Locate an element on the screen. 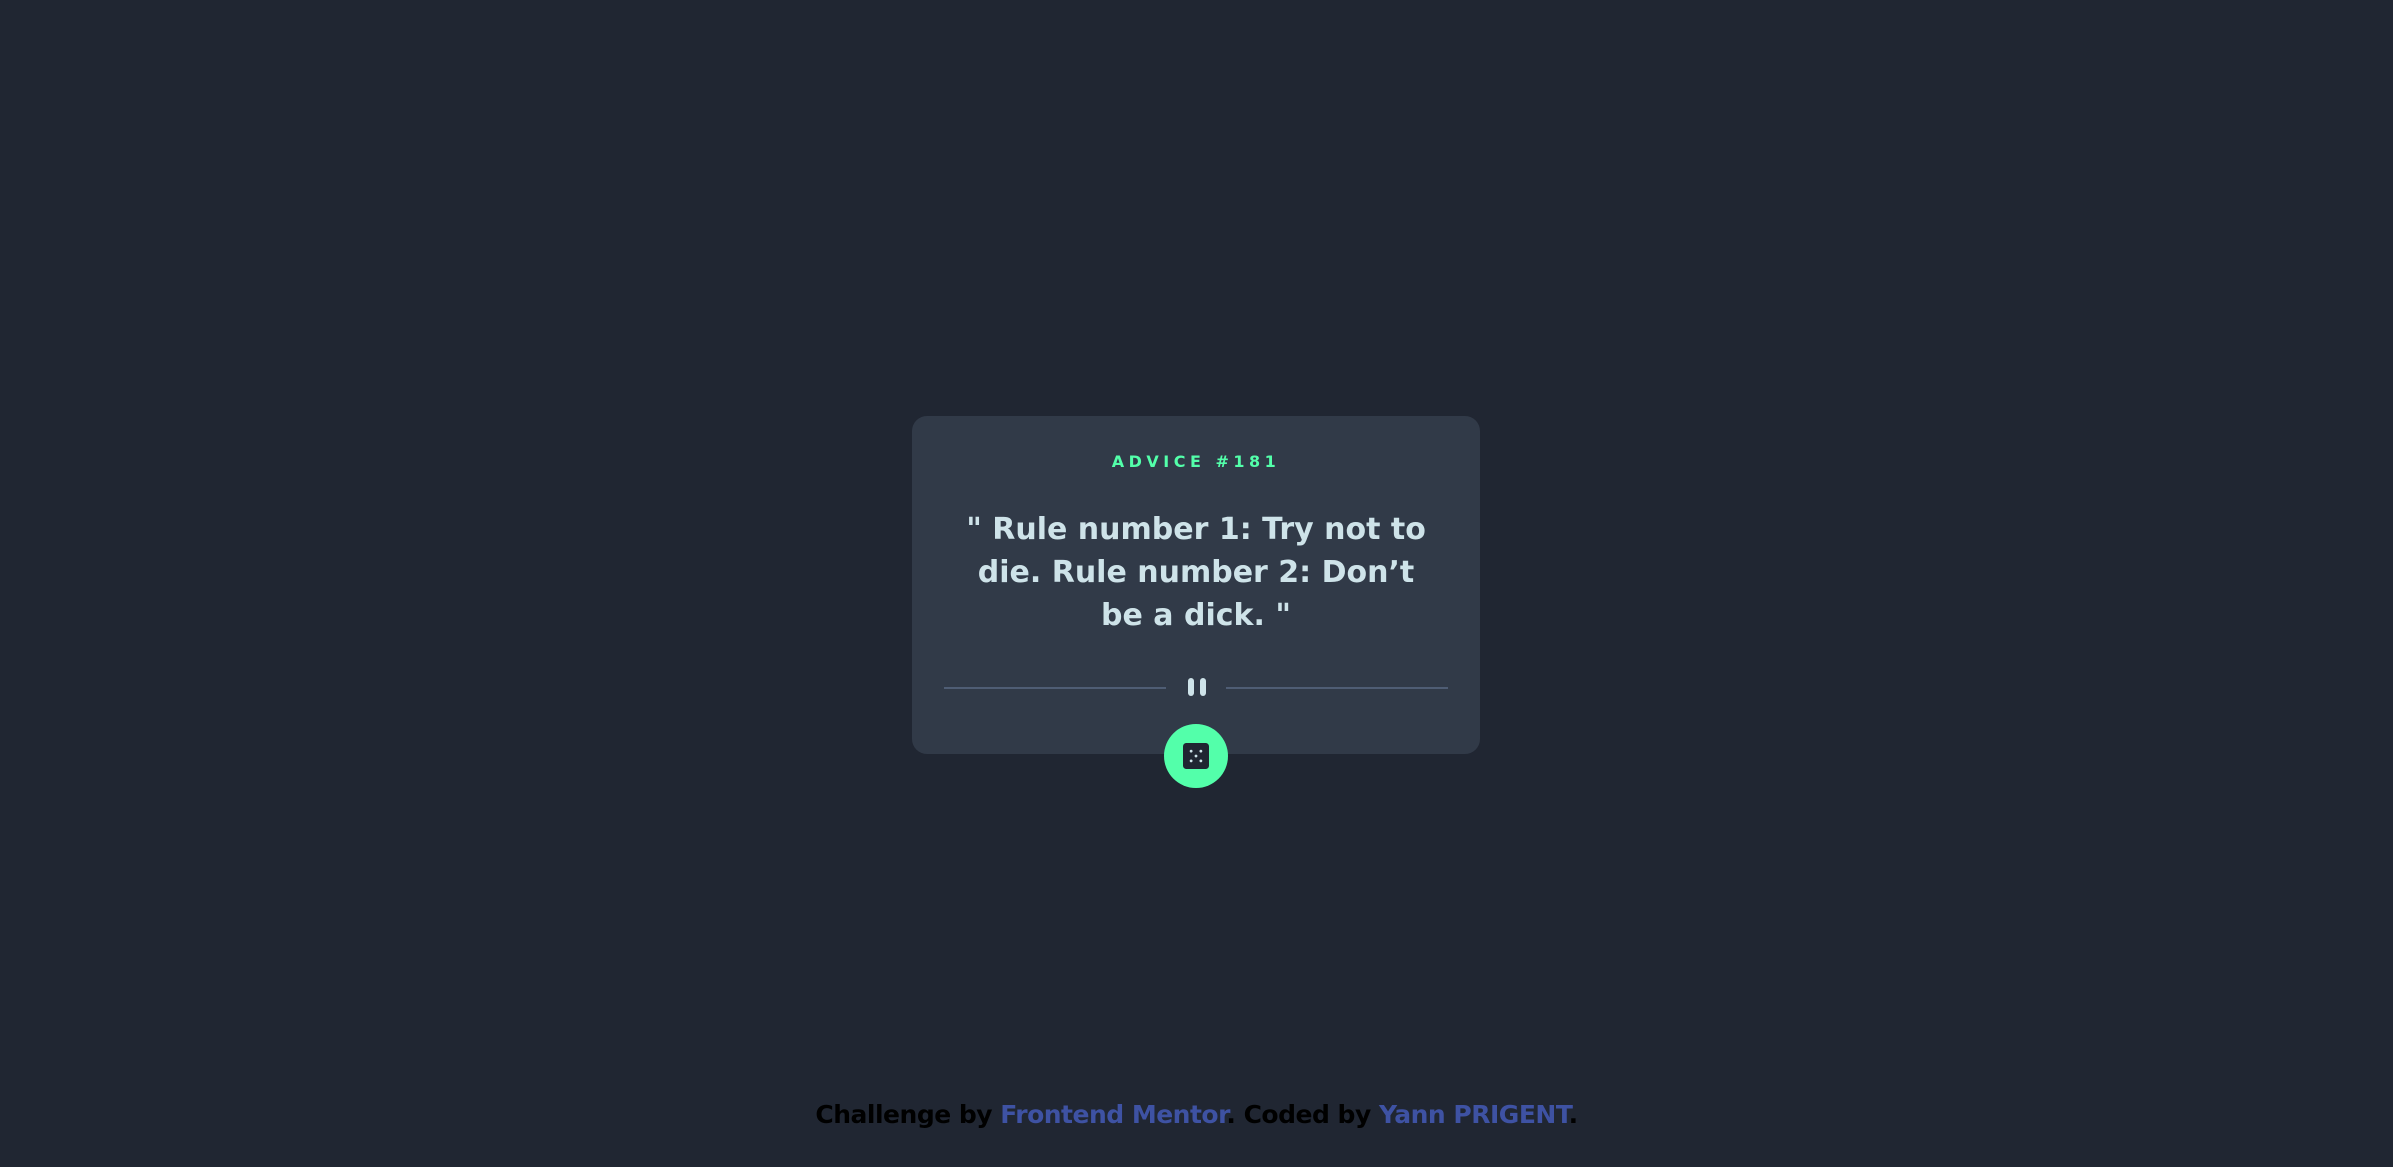  dice-icon is located at coordinates (1196, 756).